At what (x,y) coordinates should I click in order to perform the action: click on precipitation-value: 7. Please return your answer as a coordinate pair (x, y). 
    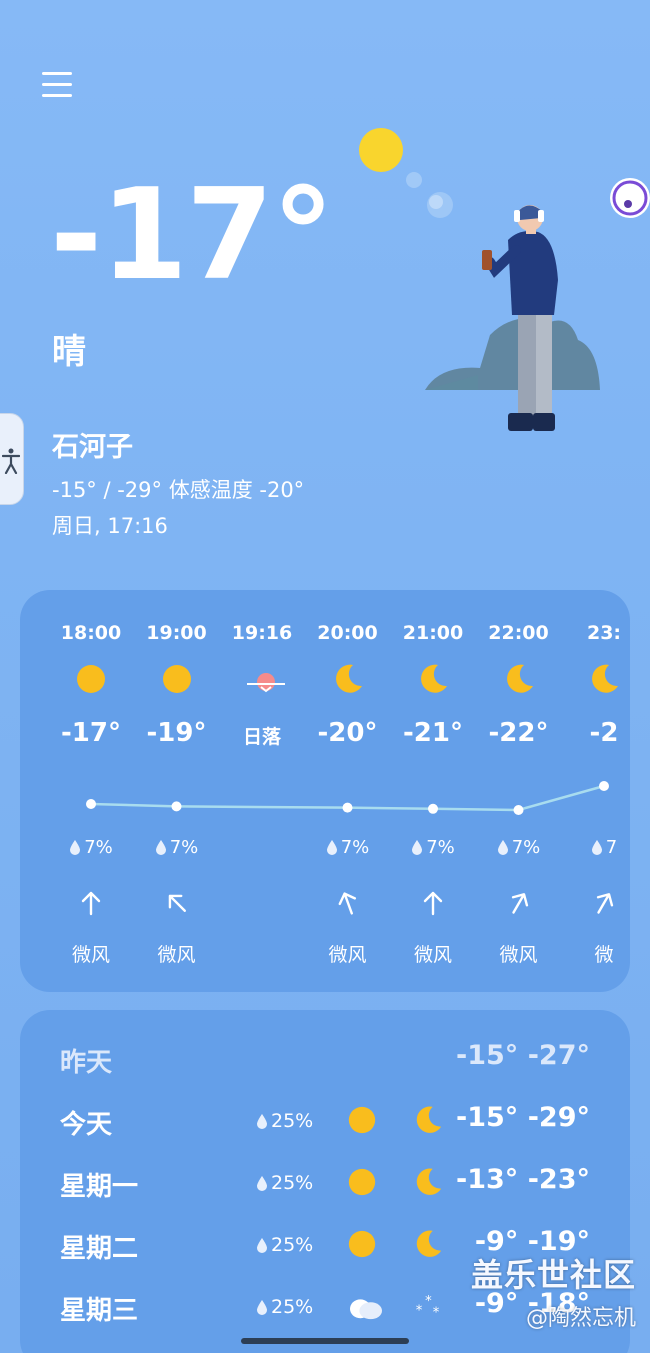
    Looking at the image, I should click on (611, 847).